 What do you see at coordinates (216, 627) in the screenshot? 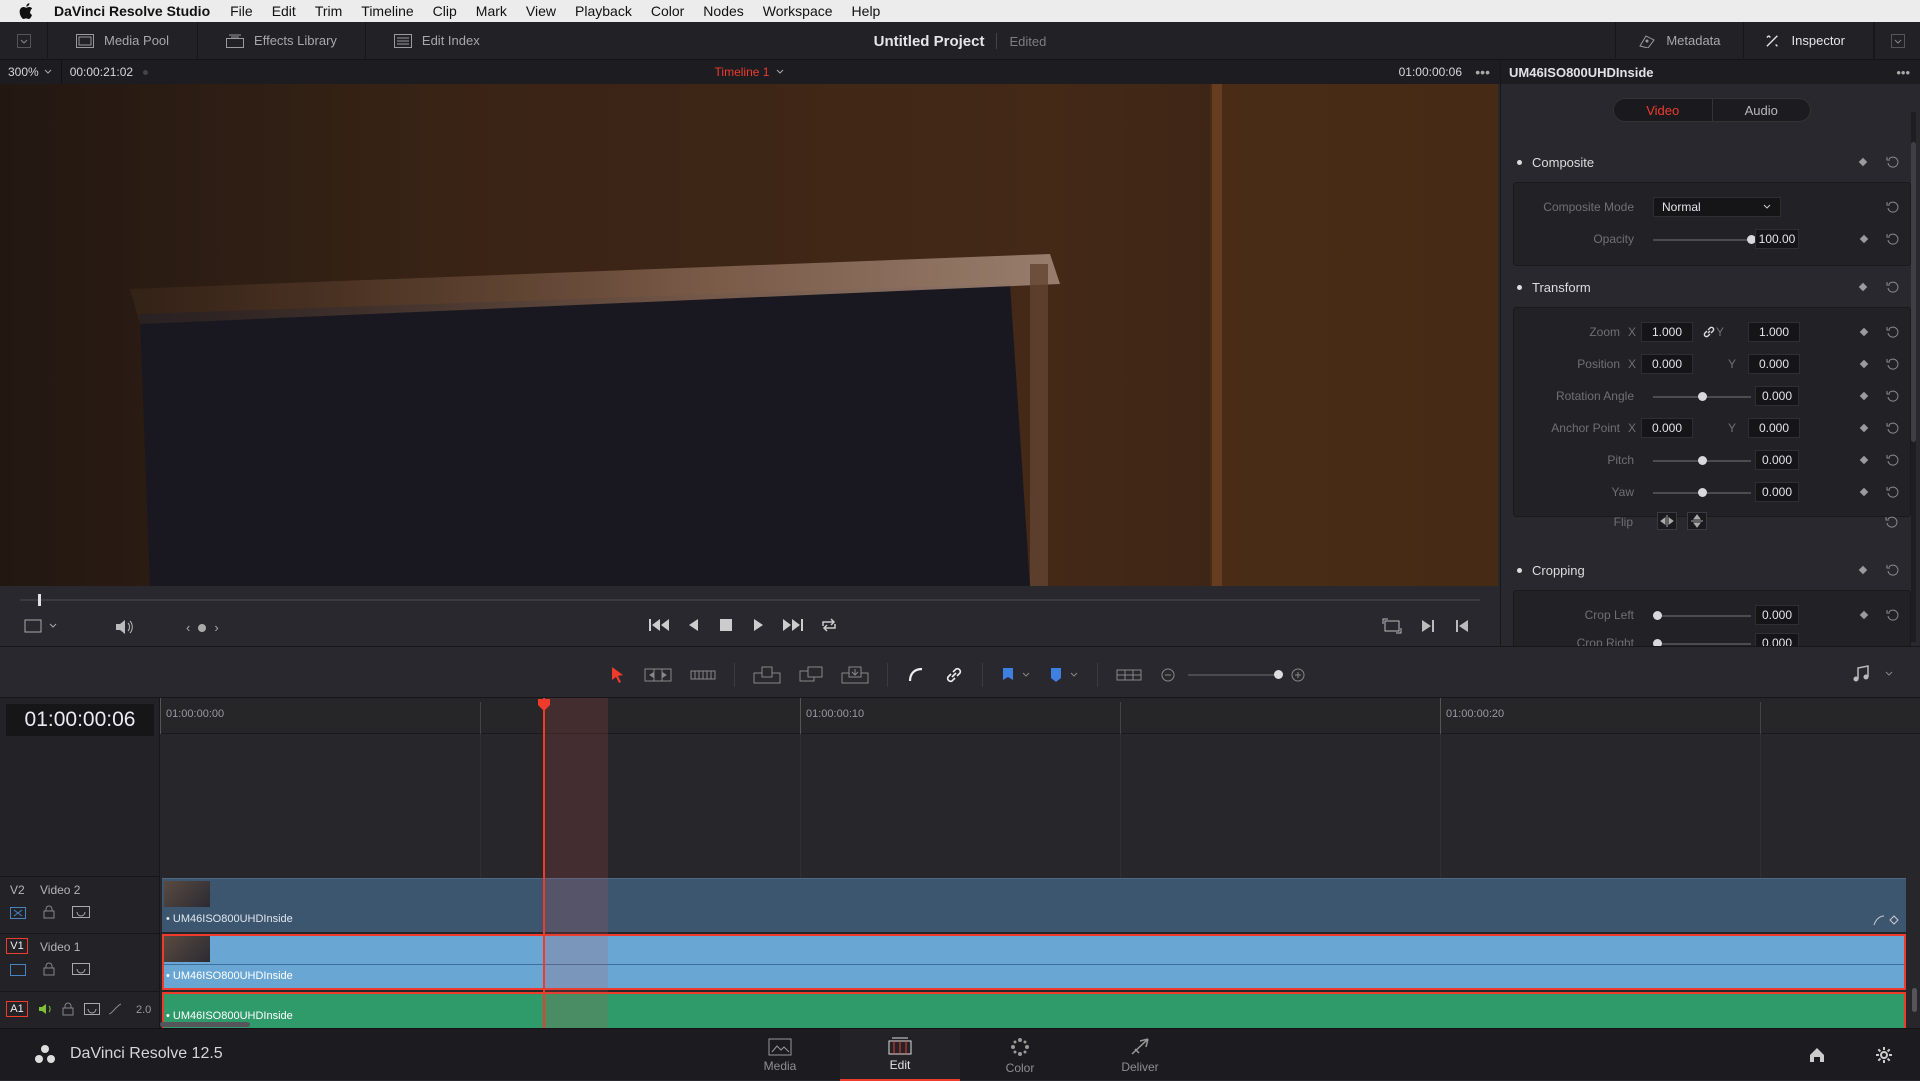
I see `jog-right-icon: ›` at bounding box center [216, 627].